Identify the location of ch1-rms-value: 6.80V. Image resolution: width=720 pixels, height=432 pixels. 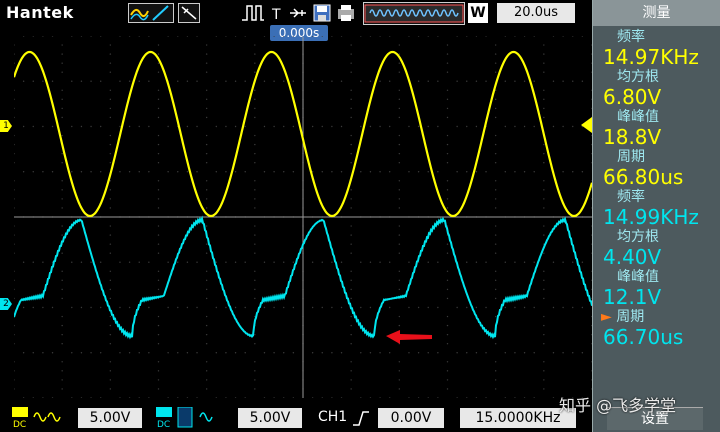
(632, 97).